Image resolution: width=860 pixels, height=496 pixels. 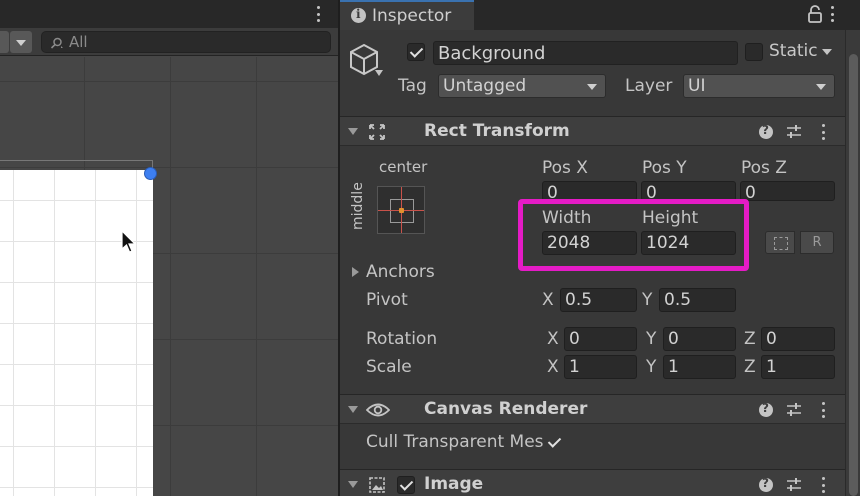 What do you see at coordinates (754, 52) in the screenshot?
I see `static-checkbox` at bounding box center [754, 52].